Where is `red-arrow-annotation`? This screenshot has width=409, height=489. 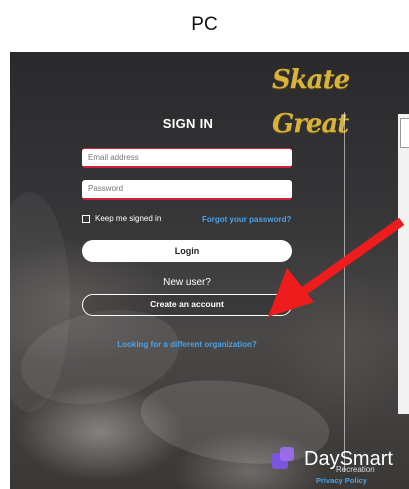
red-arrow-annotation is located at coordinates (336, 267).